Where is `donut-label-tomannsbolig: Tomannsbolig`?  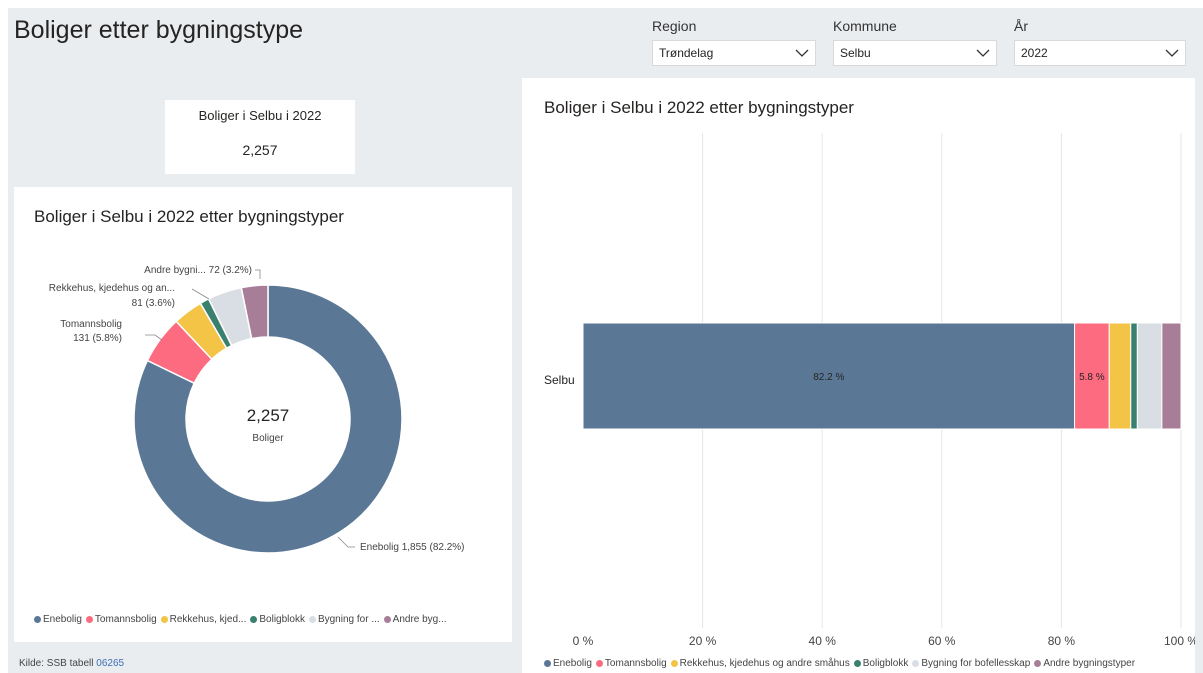
donut-label-tomannsbolig: Tomannsbolig is located at coordinates (91, 324).